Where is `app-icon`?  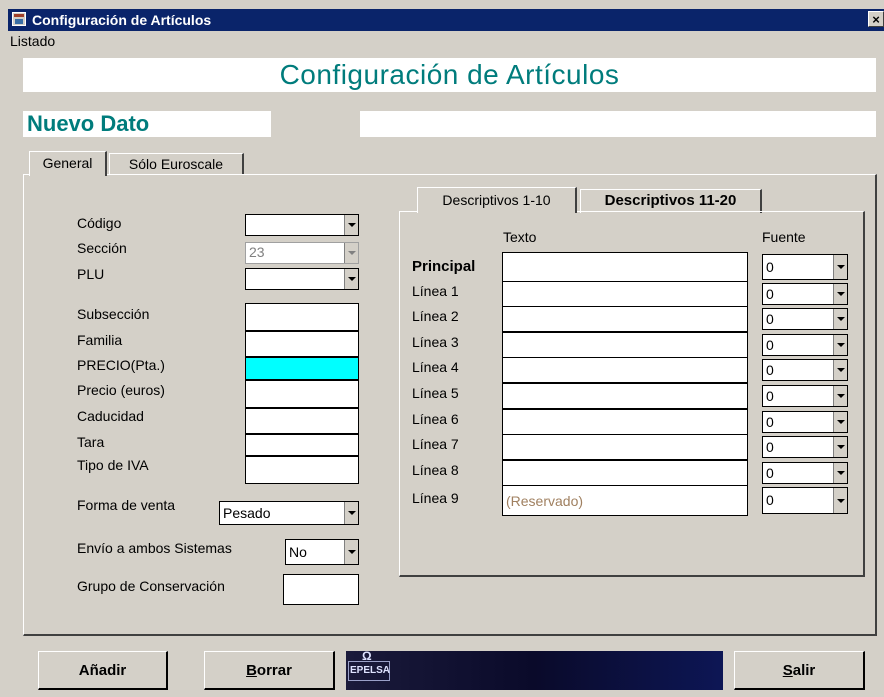
app-icon is located at coordinates (19, 19).